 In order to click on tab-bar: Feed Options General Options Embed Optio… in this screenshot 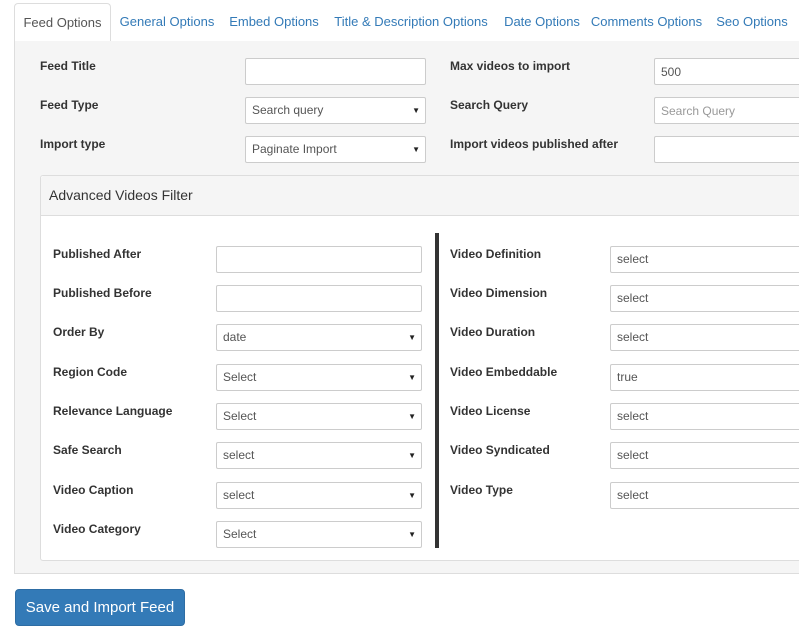, I will do `click(406, 21)`.